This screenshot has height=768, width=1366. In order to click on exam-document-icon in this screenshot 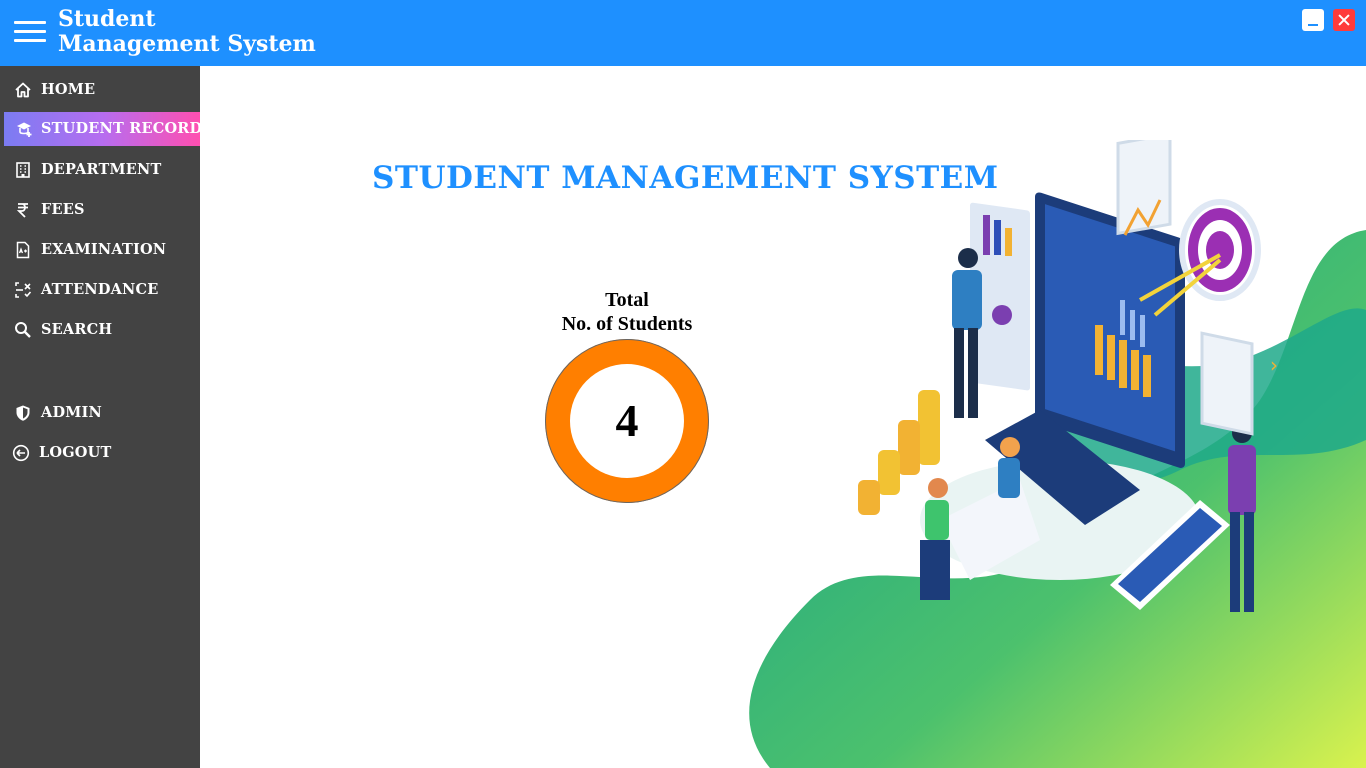, I will do `click(23, 250)`.